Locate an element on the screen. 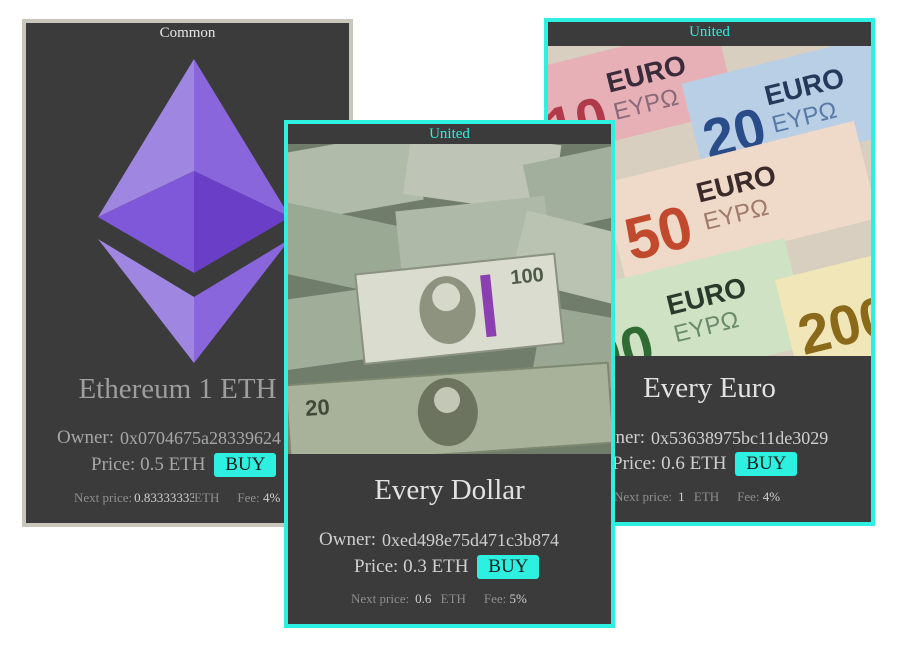  owner-row: Owner: 0x0704675a28339624 is located at coordinates (178, 438).